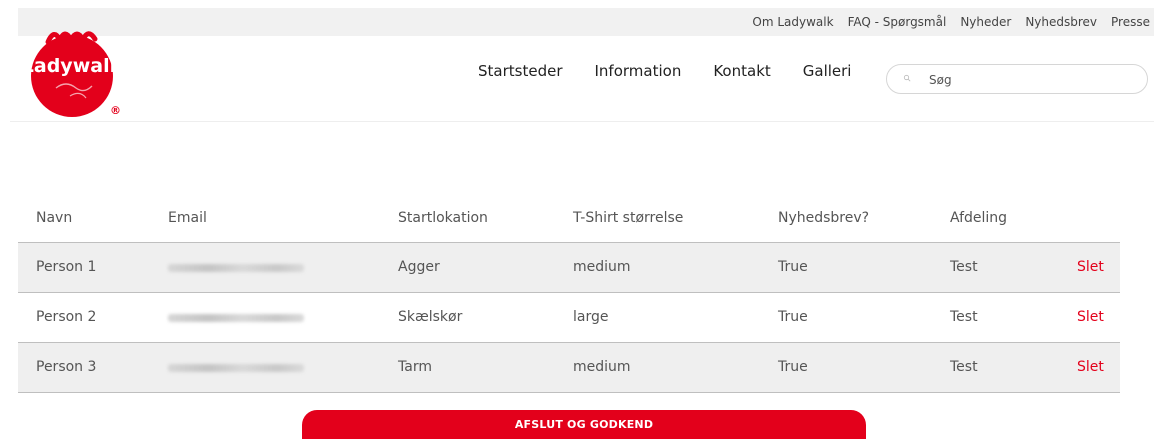  I want to click on cell-name: Person 2, so click(66, 317).